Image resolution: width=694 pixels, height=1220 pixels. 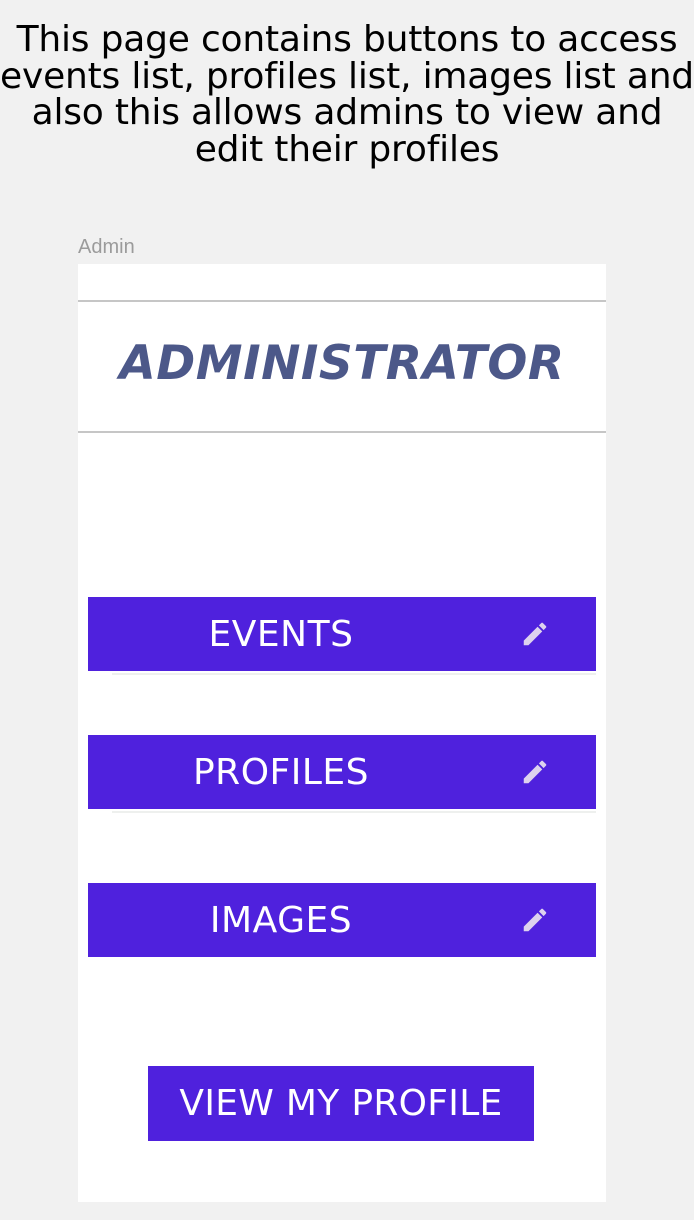 I want to click on profiles-button: PROFILES, so click(x=342, y=774).